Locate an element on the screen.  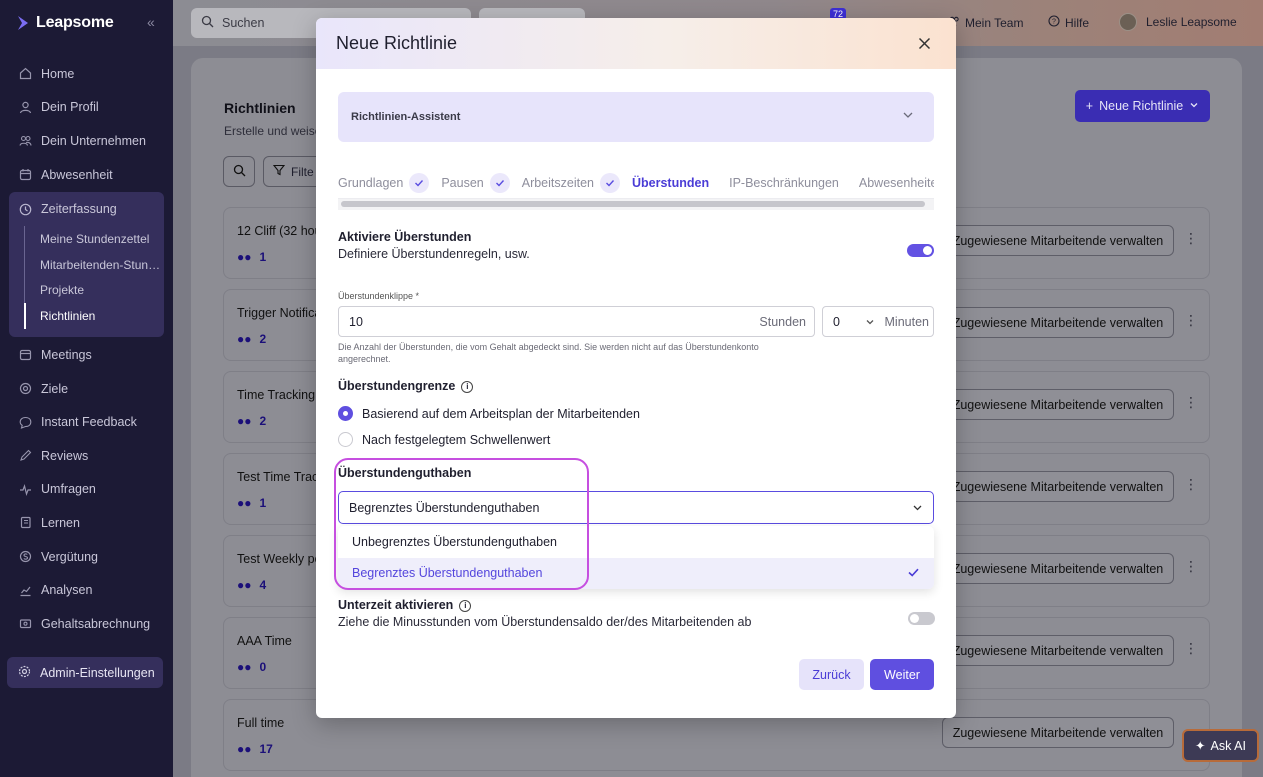
activate-overtime-toggle is located at coordinates (920, 250).